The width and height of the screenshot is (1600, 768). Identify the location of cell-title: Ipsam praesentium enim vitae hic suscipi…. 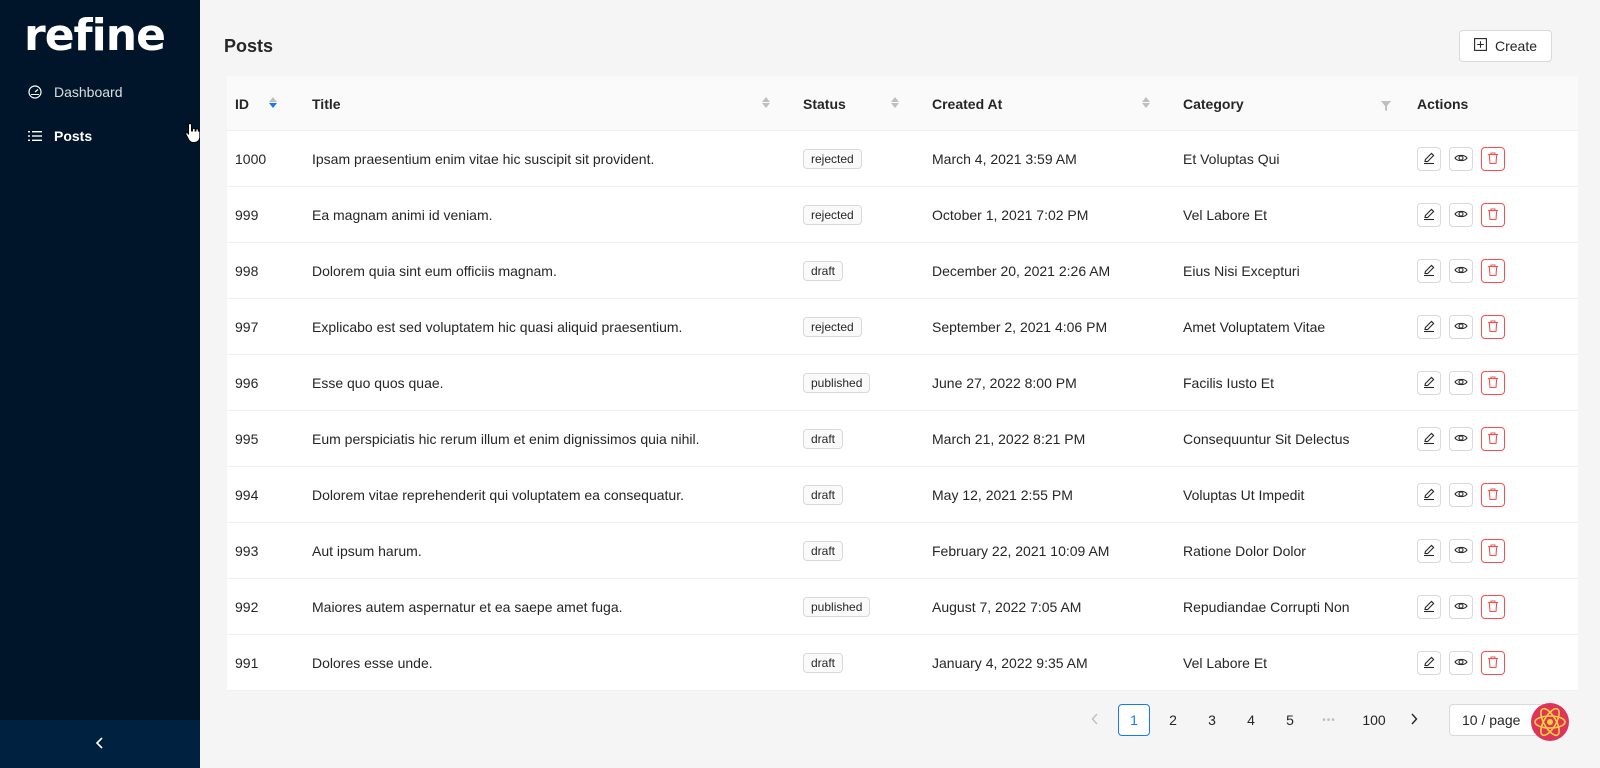
(483, 159).